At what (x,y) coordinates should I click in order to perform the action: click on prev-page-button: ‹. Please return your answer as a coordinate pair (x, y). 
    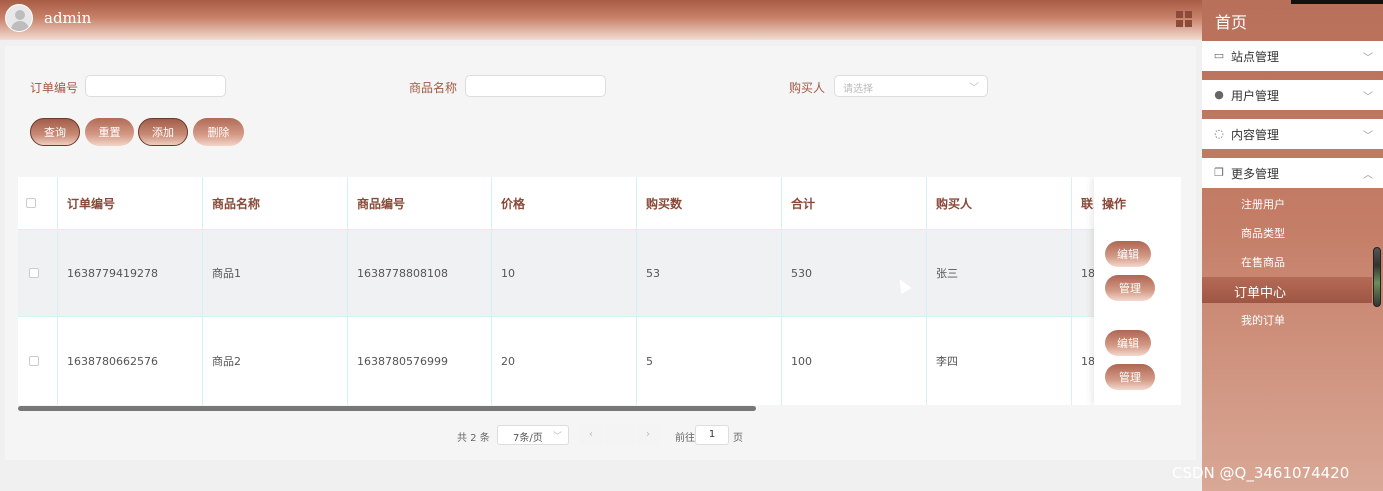
    Looking at the image, I should click on (591, 435).